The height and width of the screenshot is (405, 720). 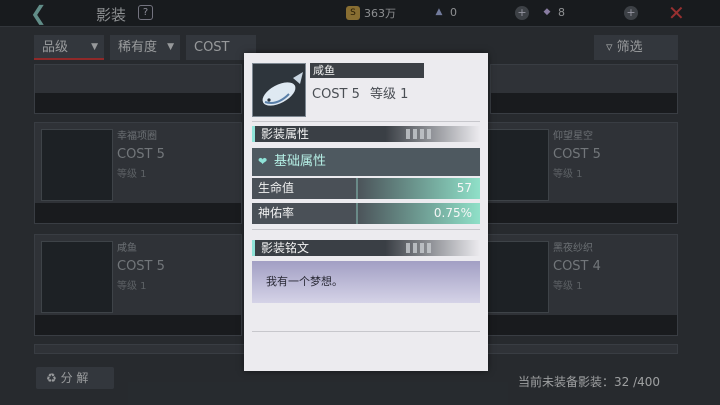 What do you see at coordinates (366, 282) in the screenshot?
I see `inscription-box: 我有一个梦想。` at bounding box center [366, 282].